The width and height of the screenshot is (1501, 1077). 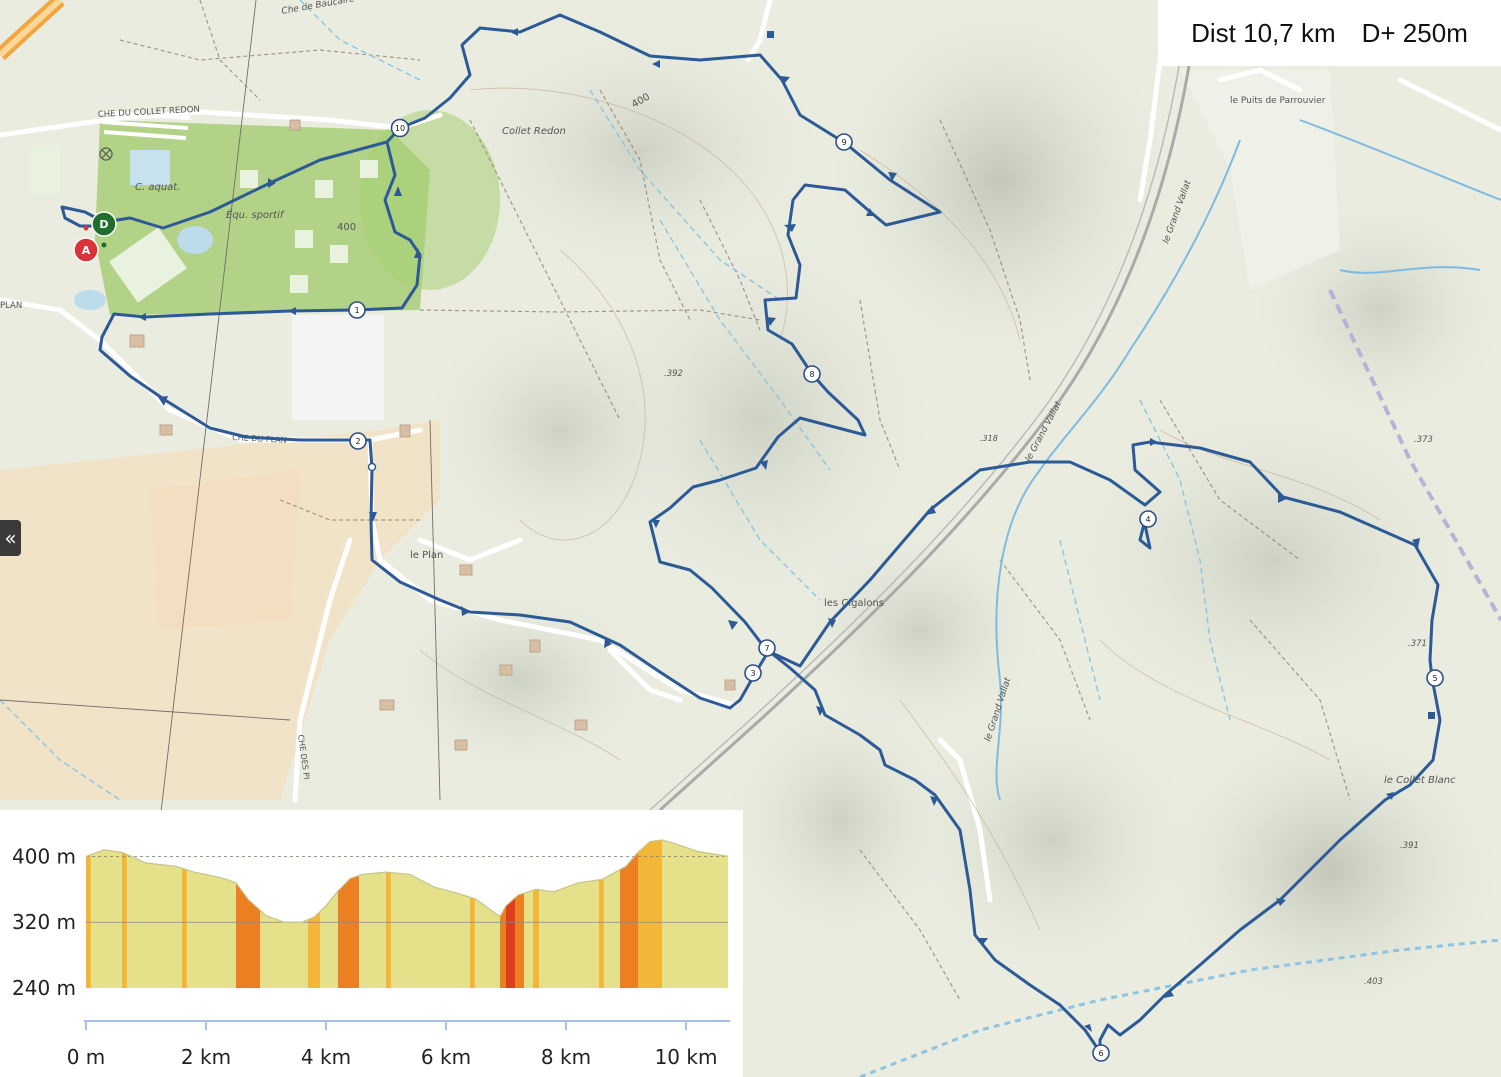 I want to click on waypoint-8: 8, so click(x=812, y=374).